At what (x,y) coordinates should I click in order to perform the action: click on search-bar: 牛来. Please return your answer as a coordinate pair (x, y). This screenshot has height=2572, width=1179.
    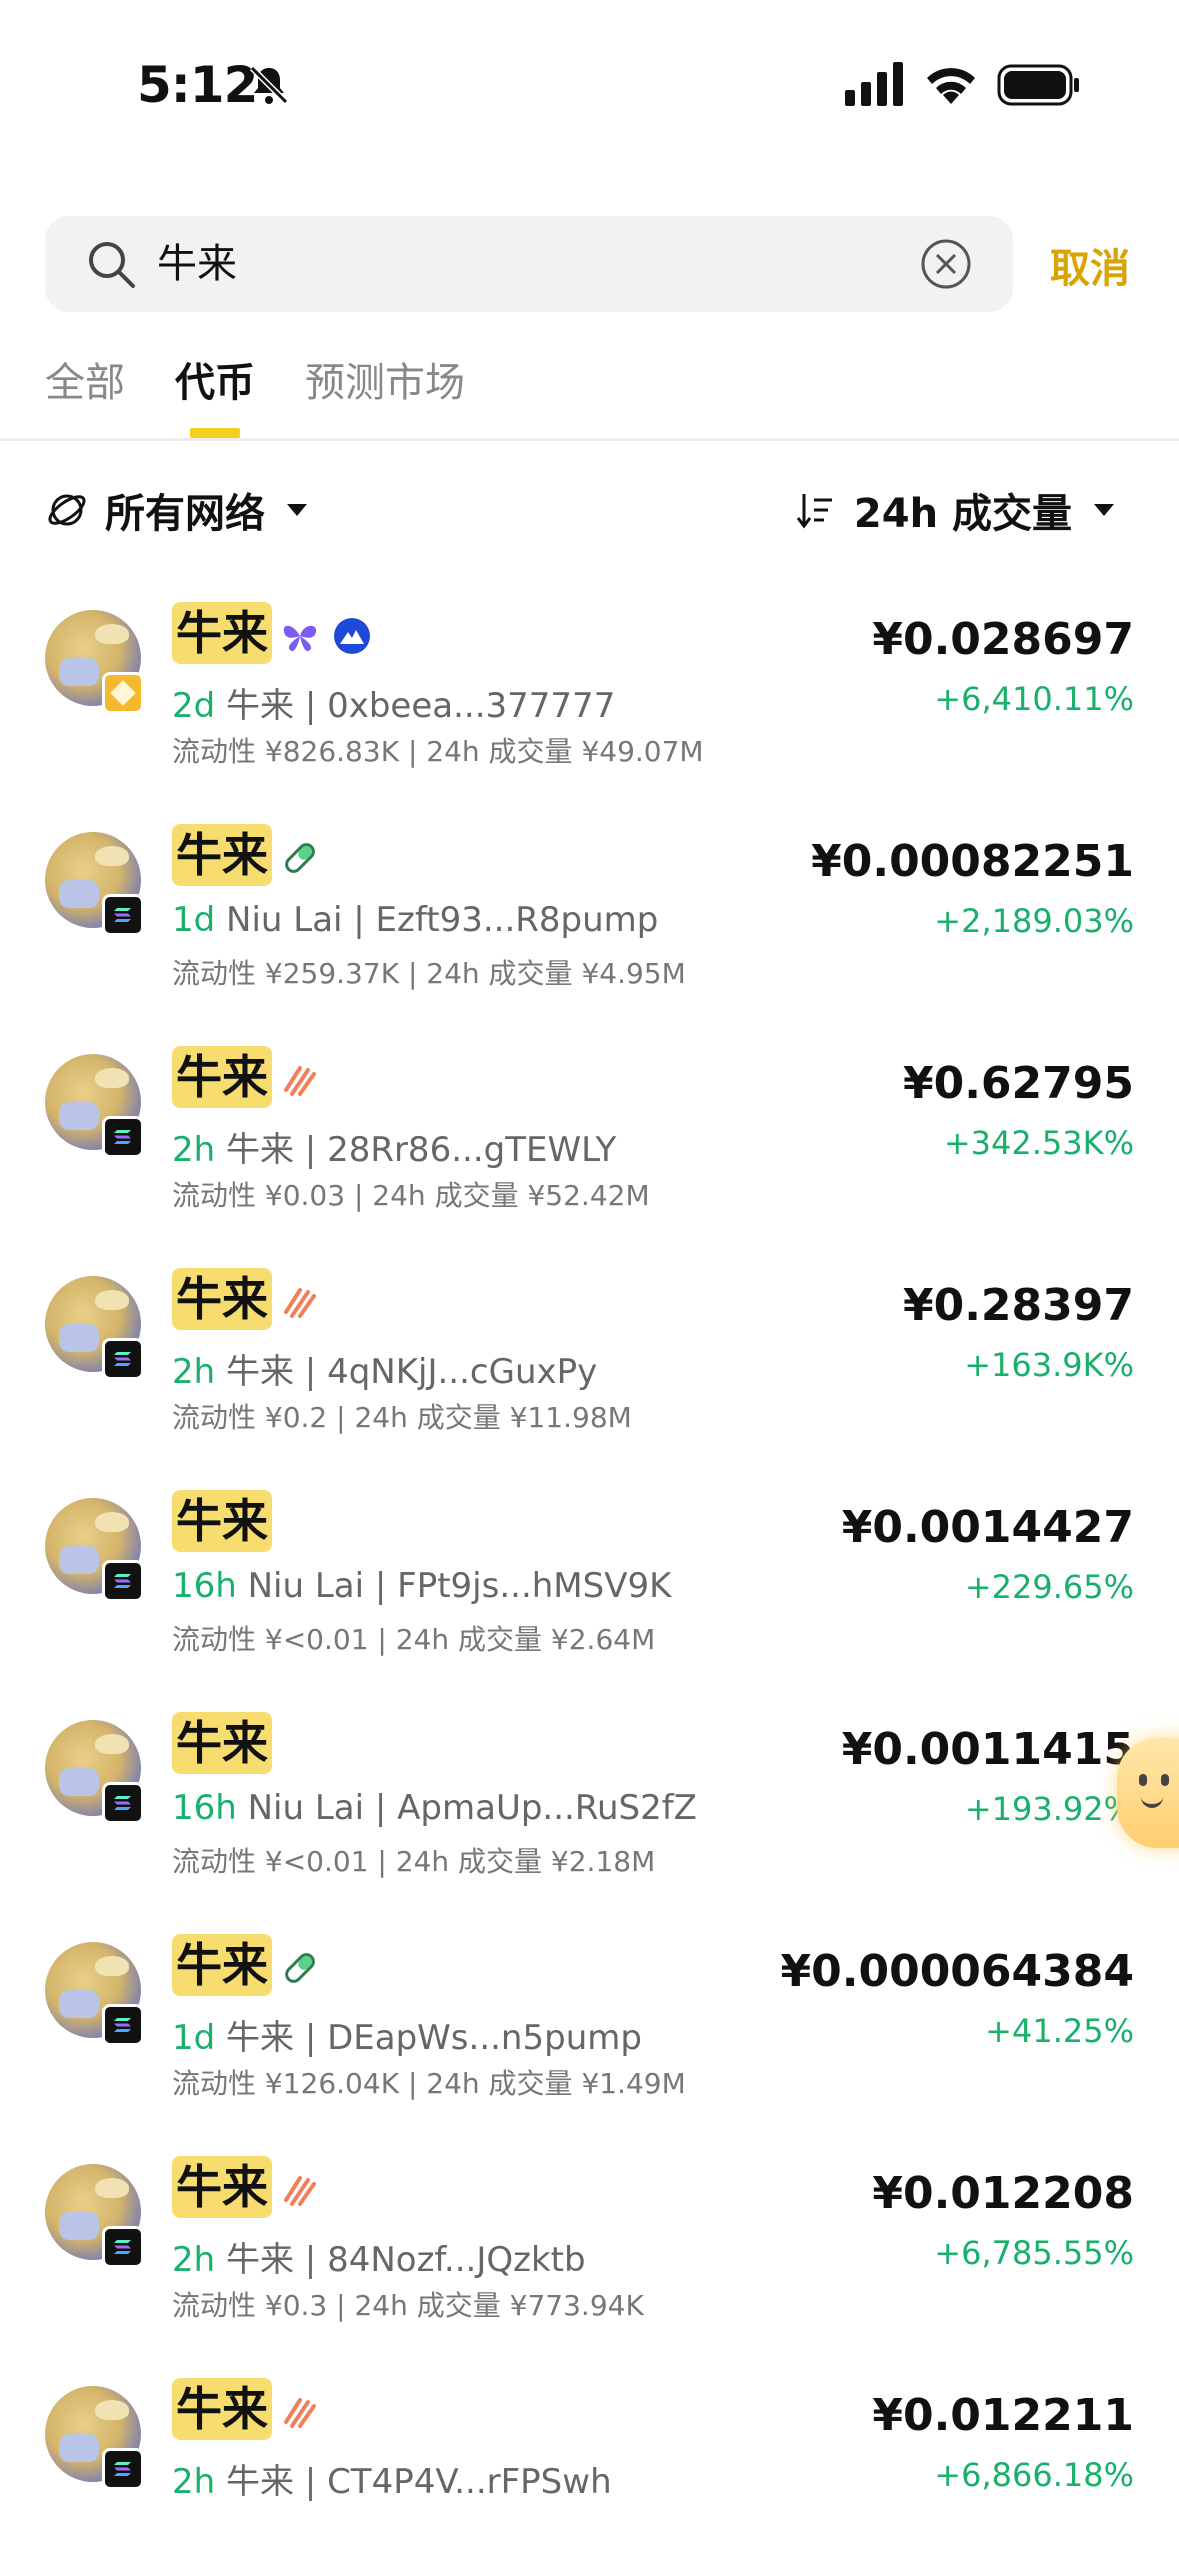
    Looking at the image, I should click on (529, 264).